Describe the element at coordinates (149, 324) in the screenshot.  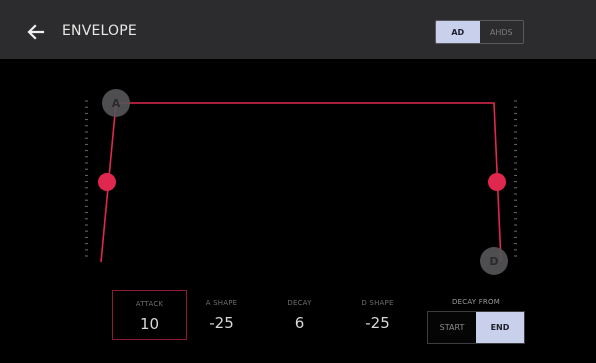
I see `attack-value: 10` at that location.